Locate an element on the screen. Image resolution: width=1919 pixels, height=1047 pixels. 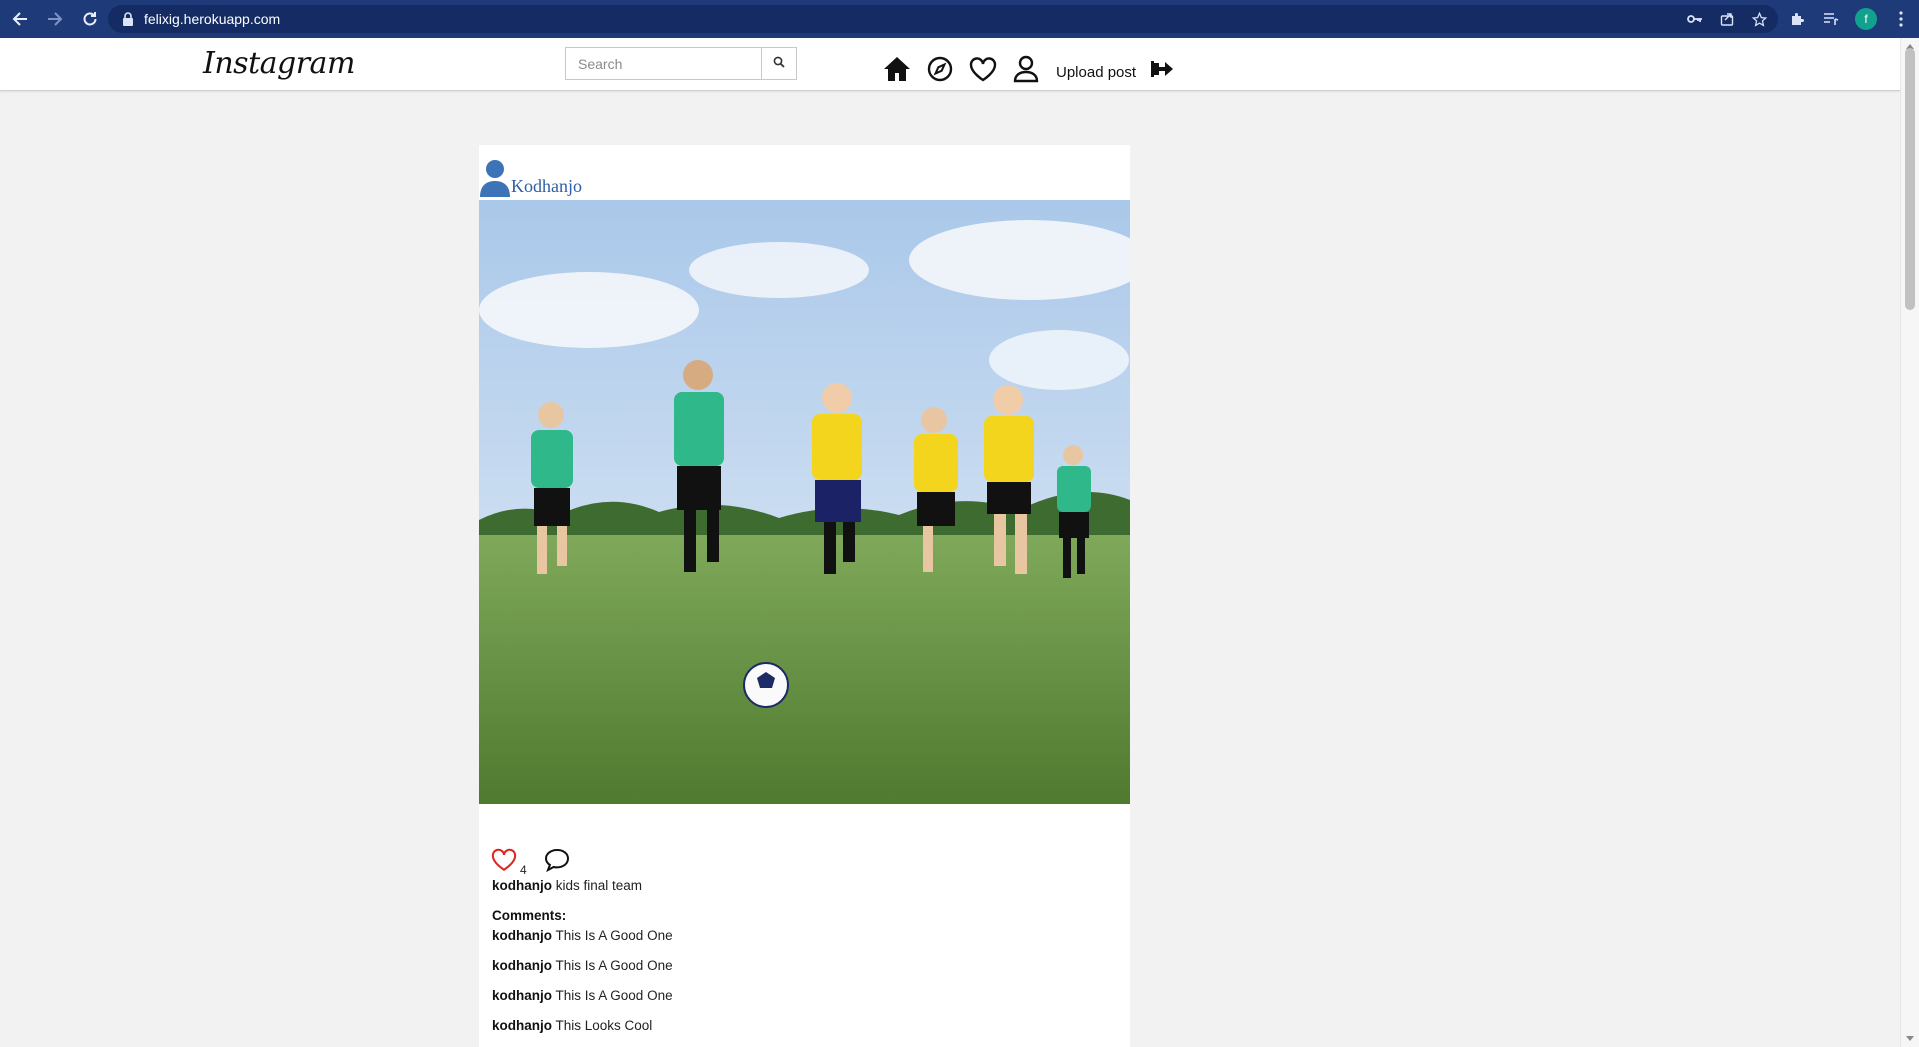
app-navbar: Instagram Upload post is located at coordinates (950, 64).